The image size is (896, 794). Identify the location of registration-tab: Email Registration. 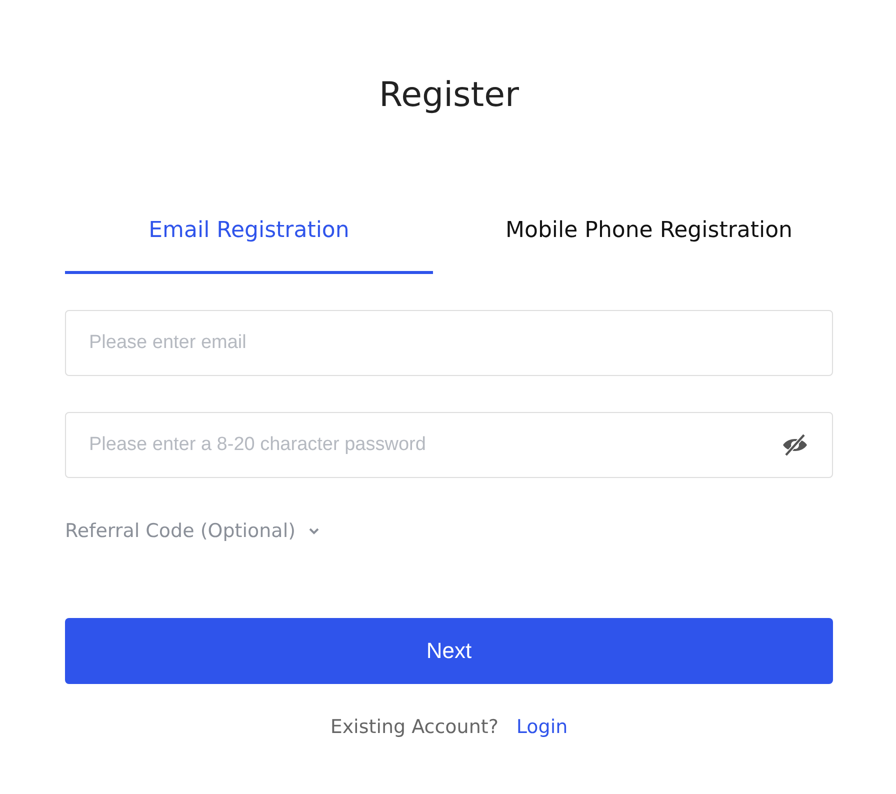
(249, 232).